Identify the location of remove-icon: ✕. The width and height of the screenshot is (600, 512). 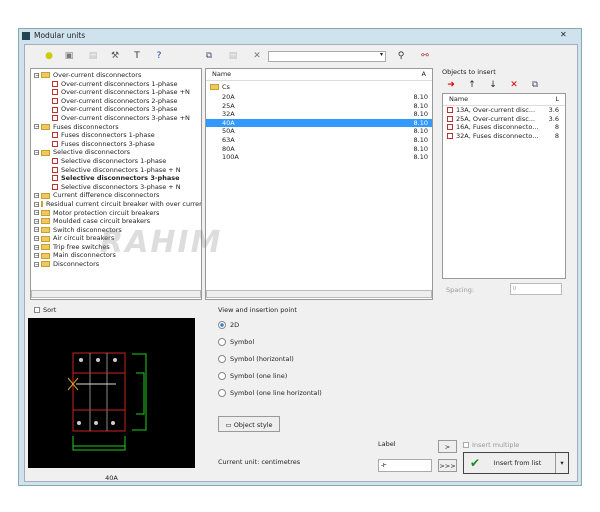
(514, 85).